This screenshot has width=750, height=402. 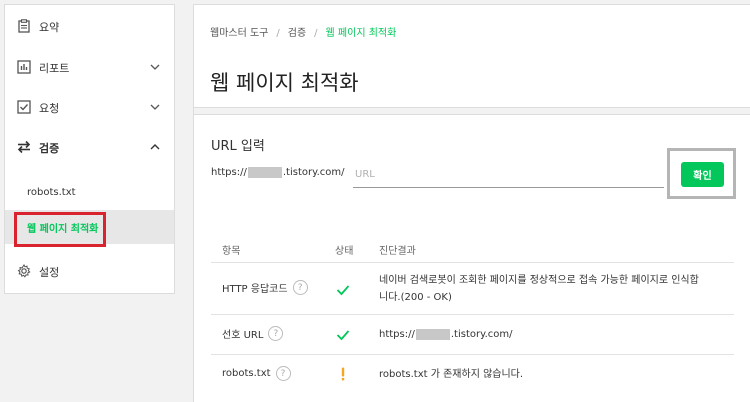 What do you see at coordinates (472, 248) in the screenshot?
I see `table-header: 항목 상태 진단결과` at bounding box center [472, 248].